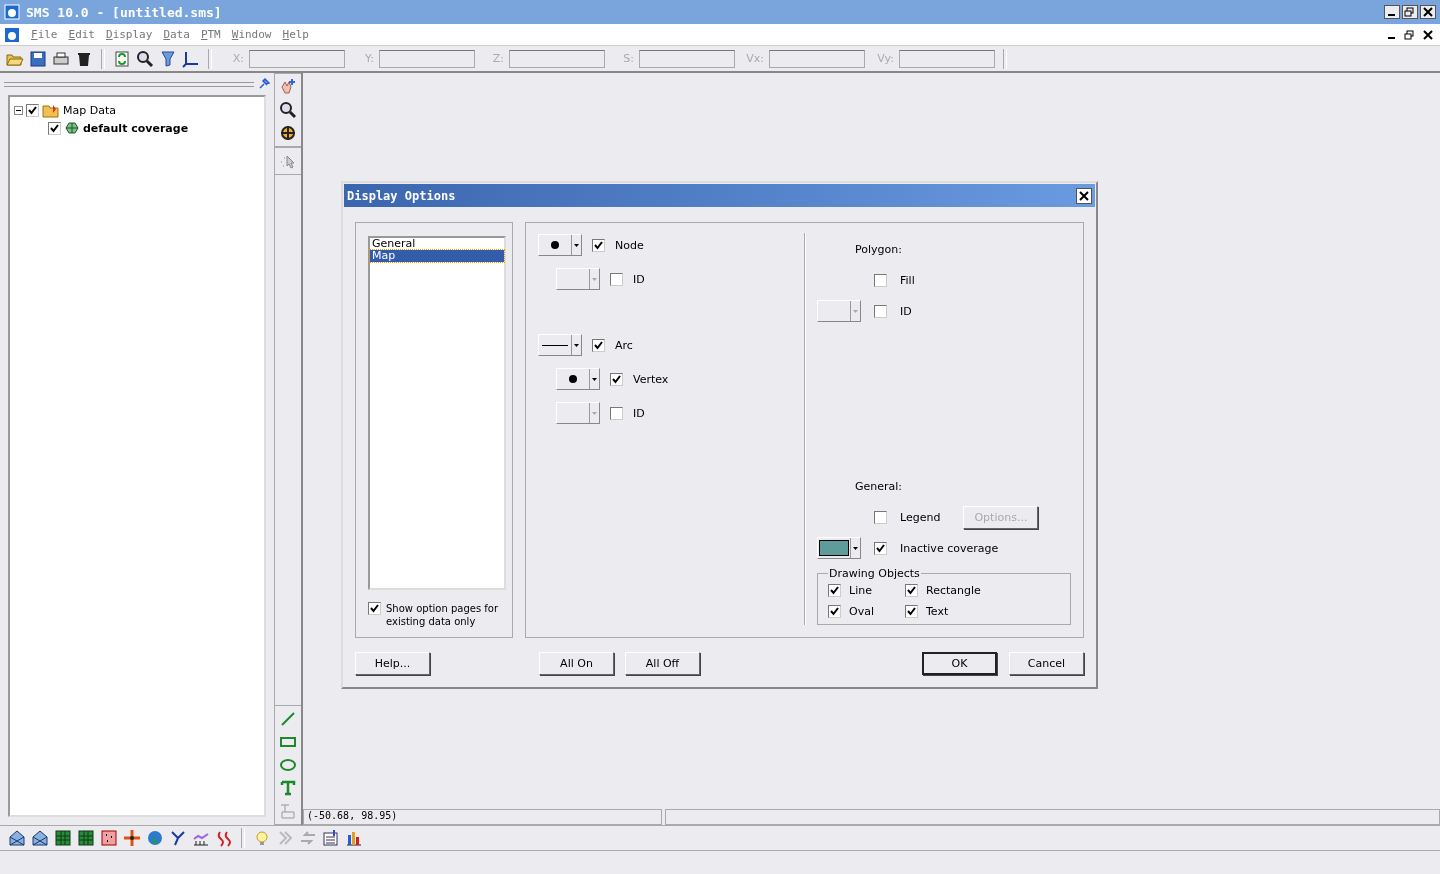  What do you see at coordinates (437, 256) in the screenshot?
I see `page-list-item: Map` at bounding box center [437, 256].